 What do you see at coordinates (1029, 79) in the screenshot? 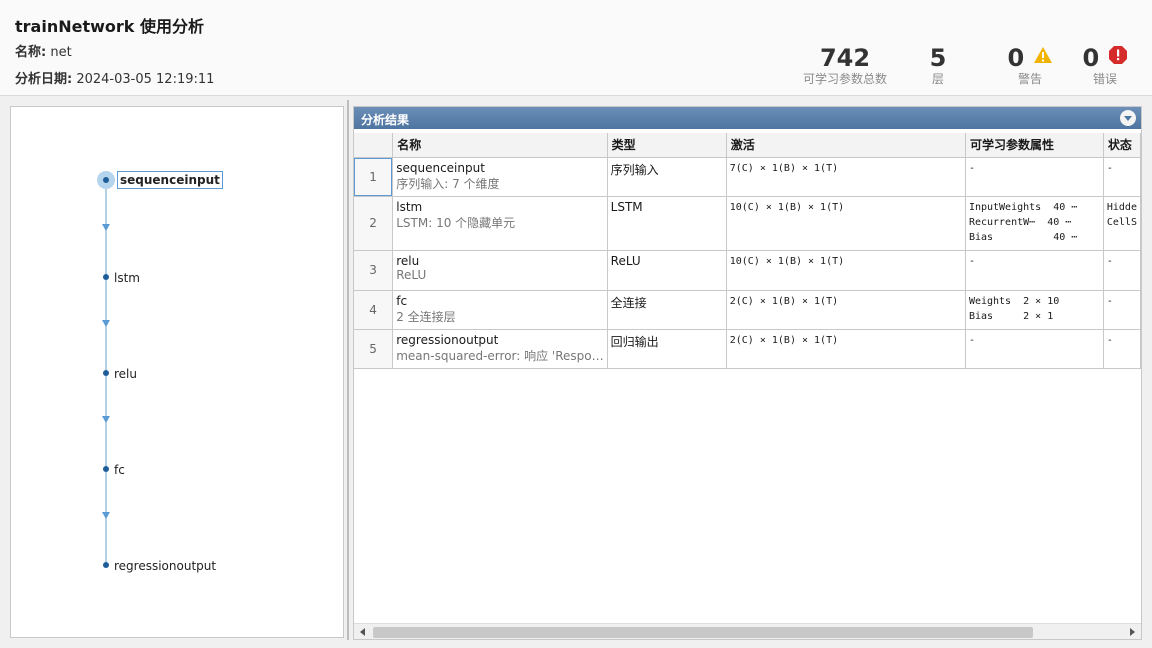
I see `warnings-label: 警告` at bounding box center [1029, 79].